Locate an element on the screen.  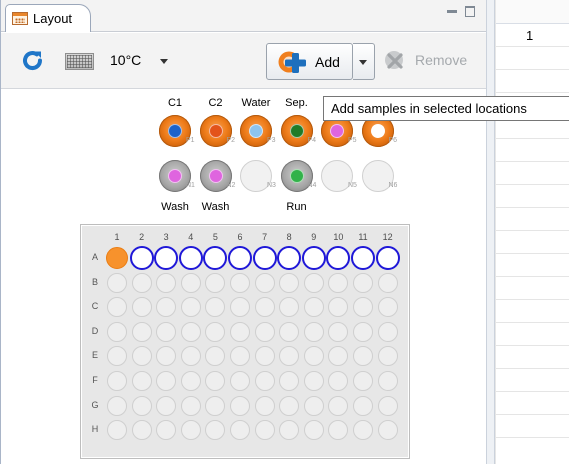
well-d11 is located at coordinates (363, 331).